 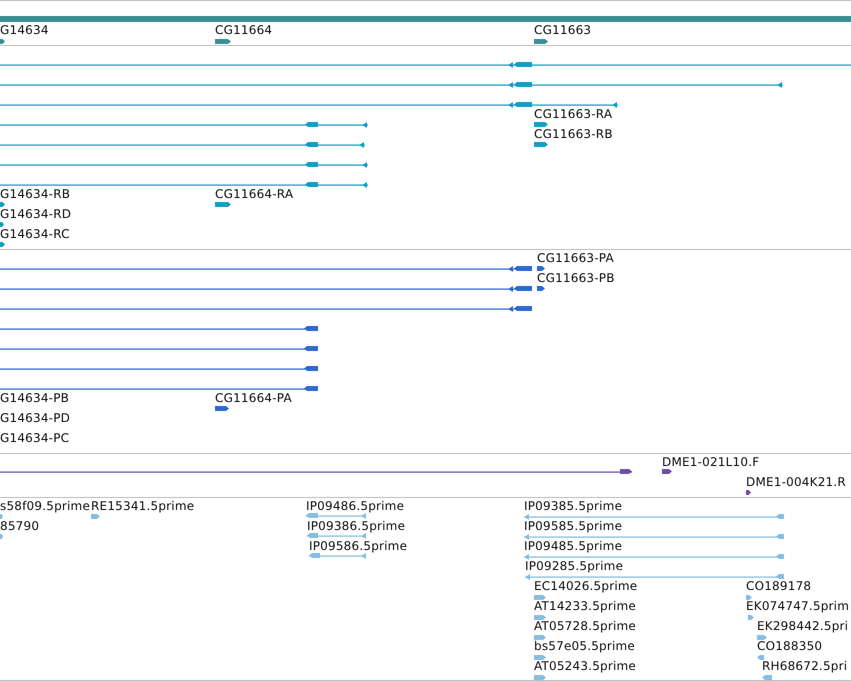 What do you see at coordinates (711, 462) in the screenshot?
I see `feature-label: DME1-021L10.F` at bounding box center [711, 462].